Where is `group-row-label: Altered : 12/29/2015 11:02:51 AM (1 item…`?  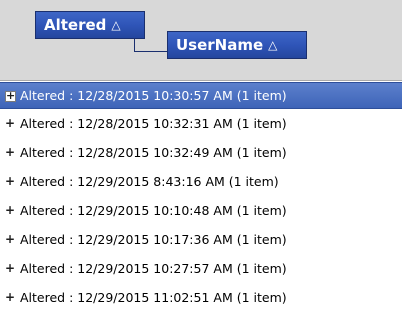
group-row-label: Altered : 12/29/2015 11:02:51 AM (1 item… is located at coordinates (153, 297).